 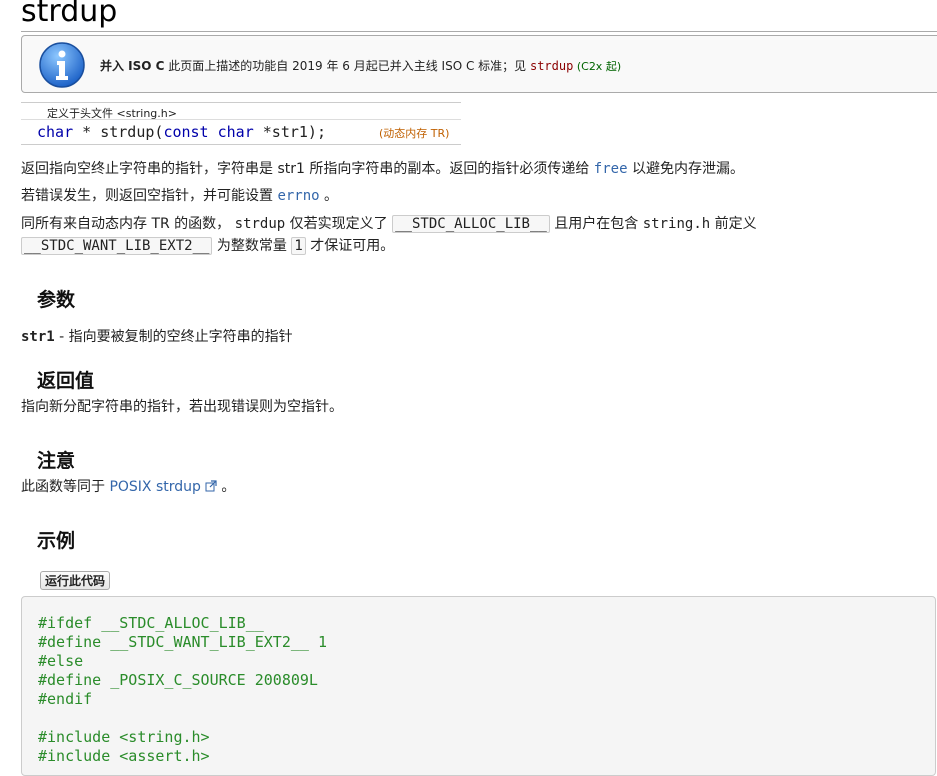 What do you see at coordinates (69, 14) in the screenshot?
I see `page-title: strdup` at bounding box center [69, 14].